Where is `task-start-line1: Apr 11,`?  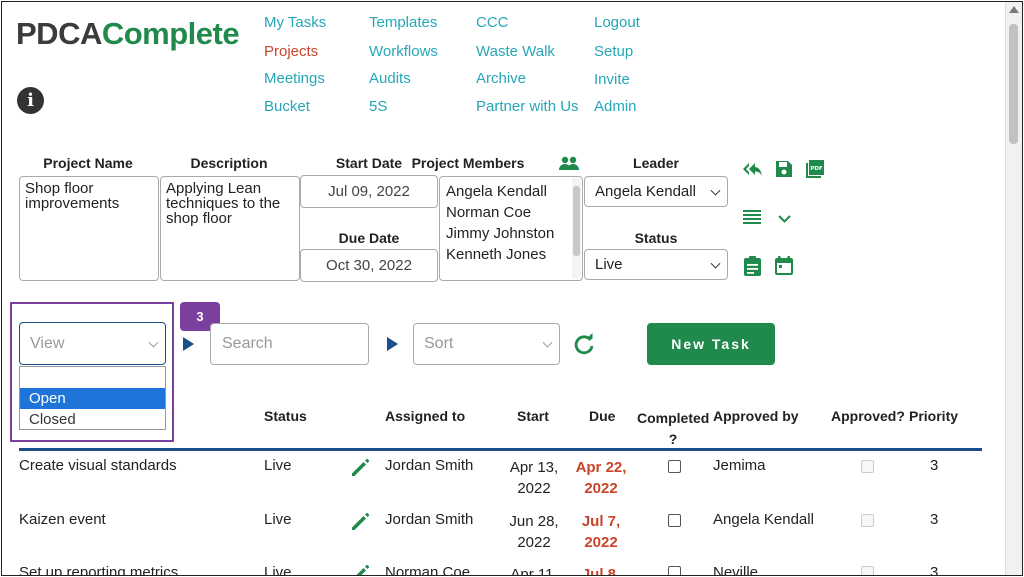 task-start-line1: Apr 11, is located at coordinates (534, 571).